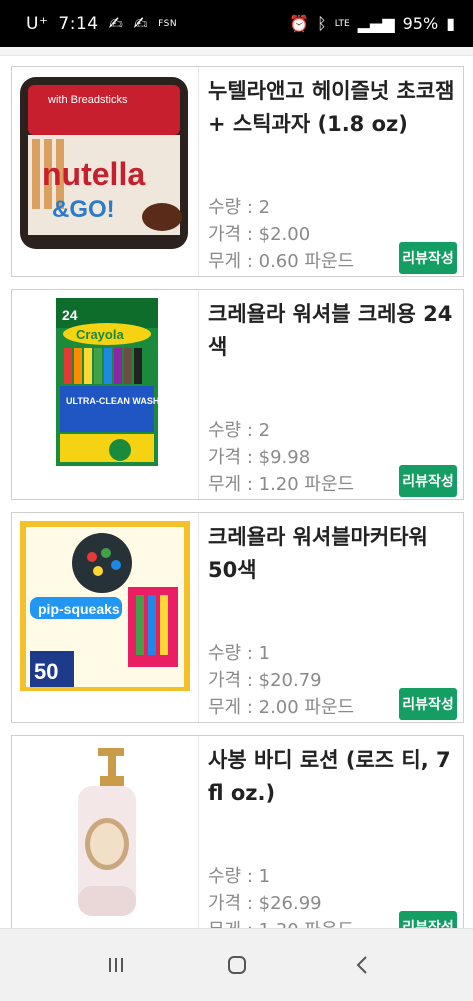 Image resolution: width=473 pixels, height=1001 pixels. What do you see at coordinates (168, 24) in the screenshot?
I see `status-extra-label: FSN` at bounding box center [168, 24].